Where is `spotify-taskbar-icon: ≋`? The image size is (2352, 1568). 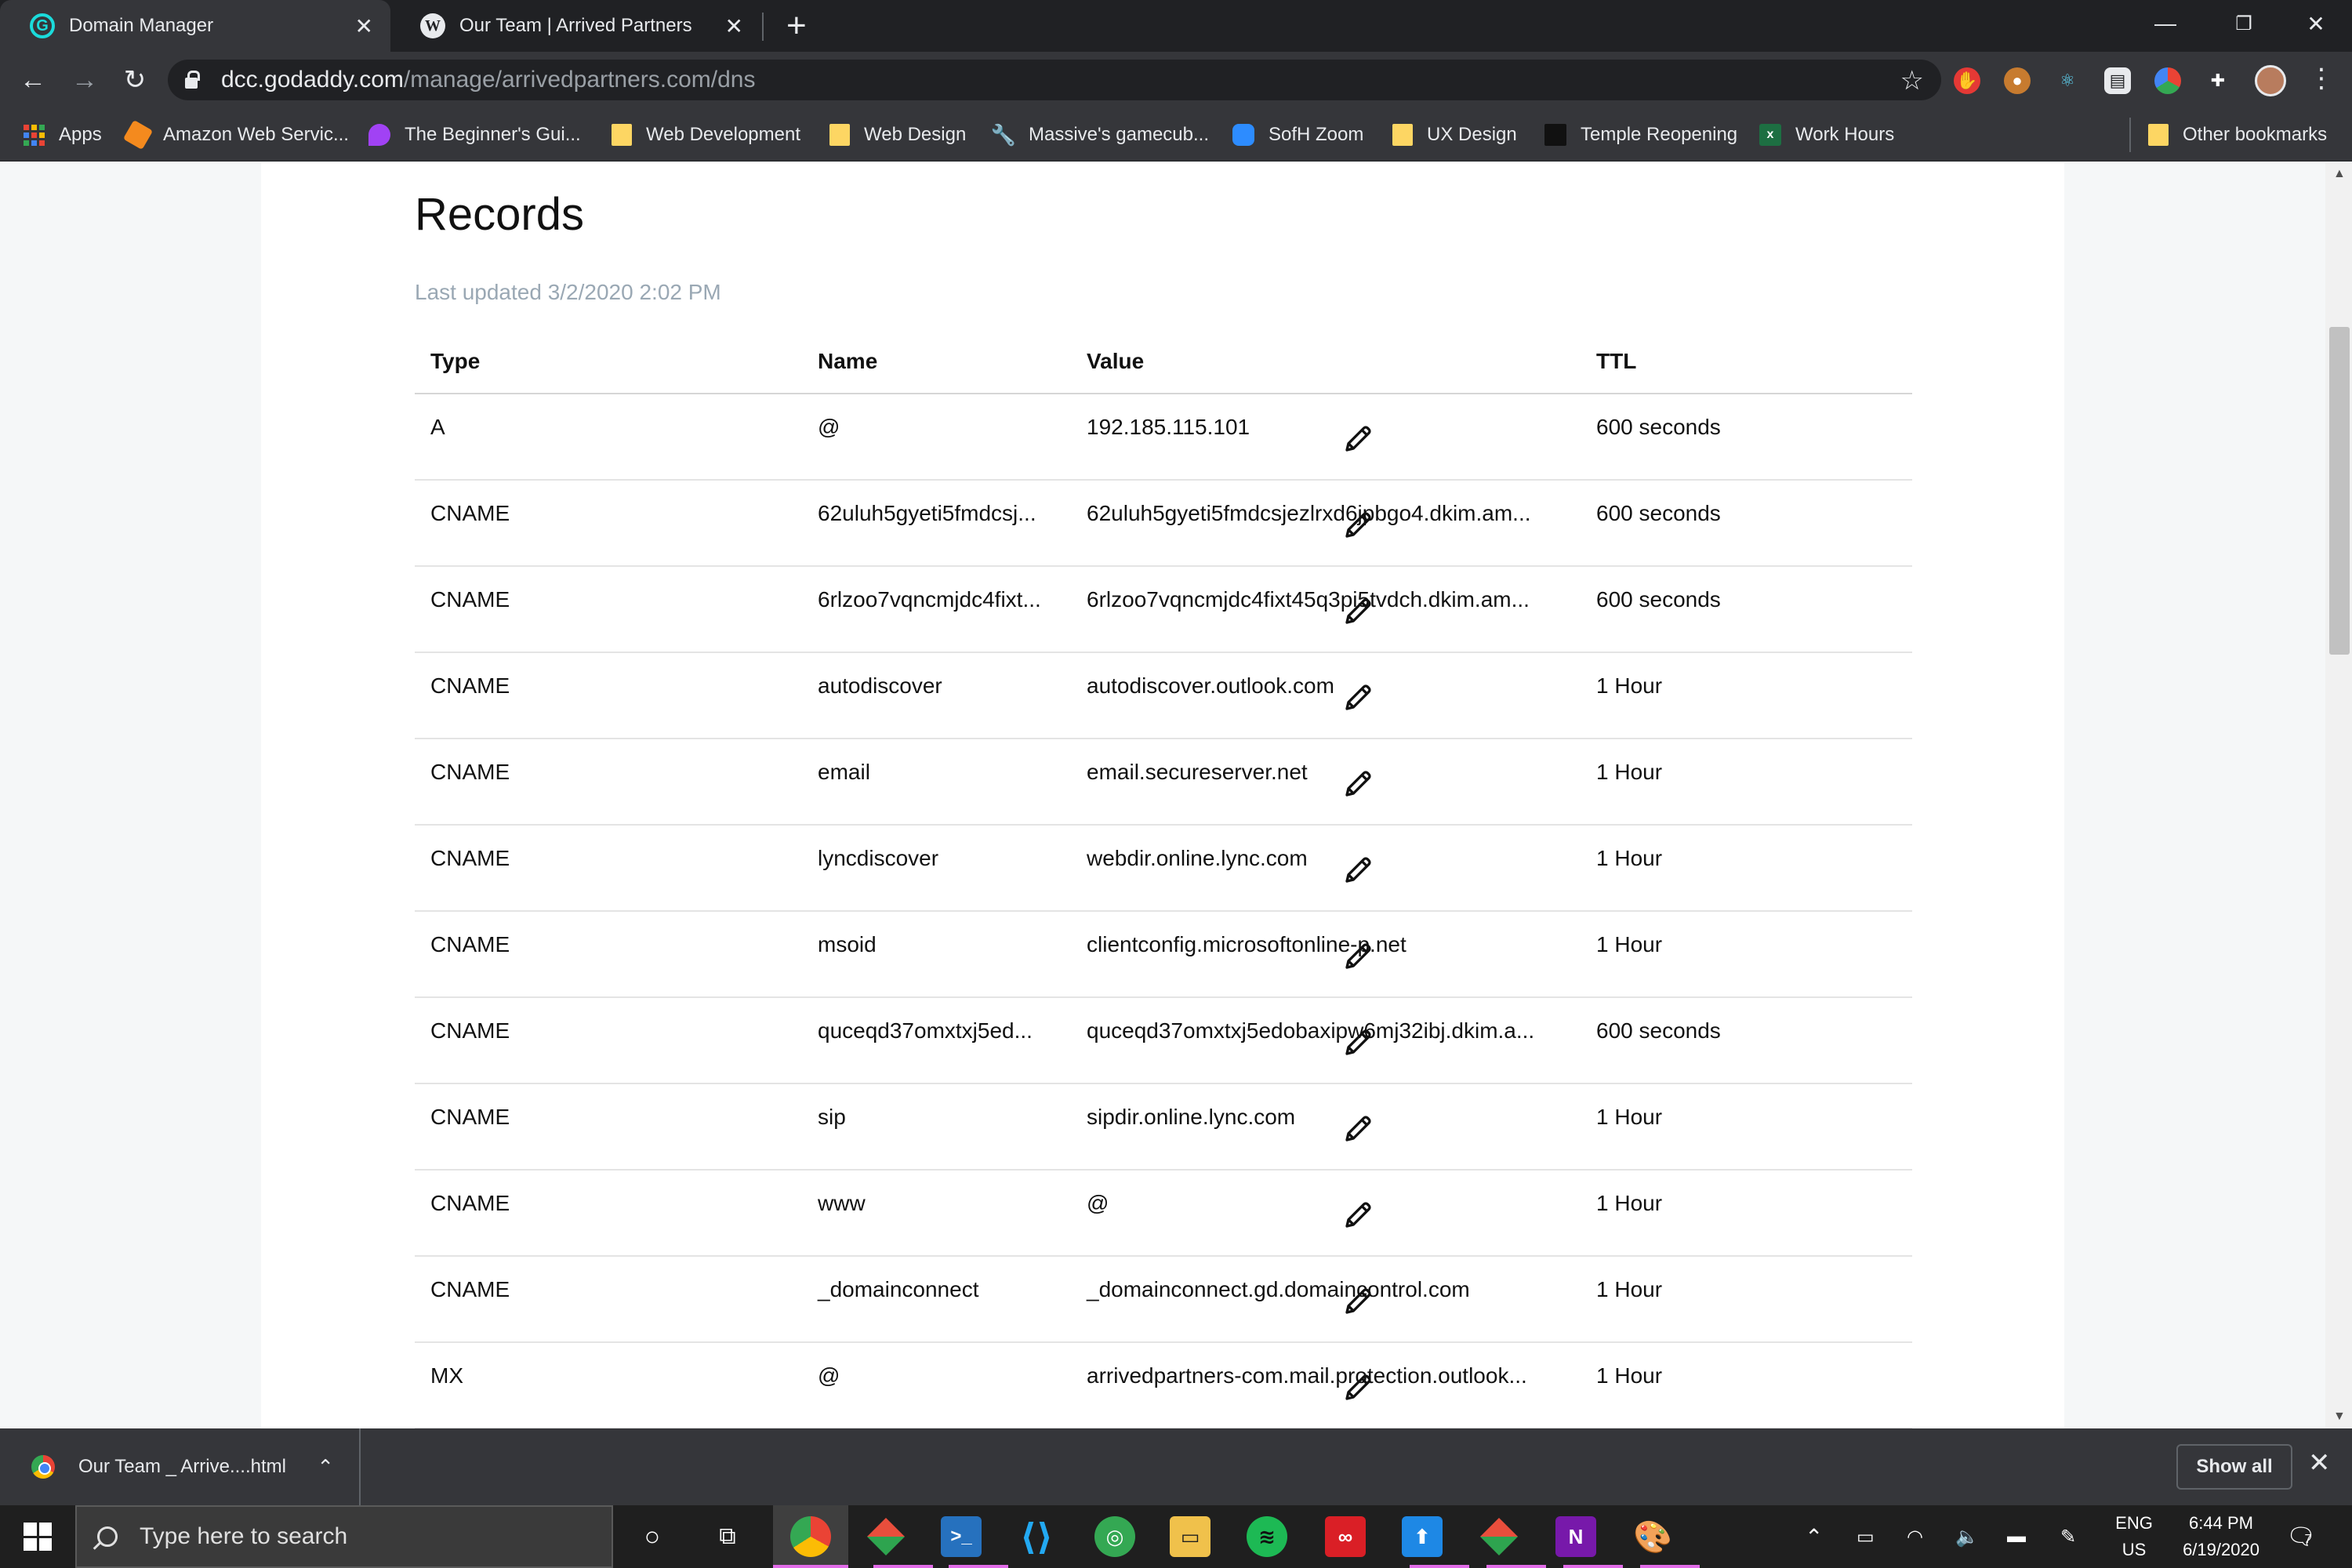
spotify-taskbar-icon: ≋ is located at coordinates (1267, 1536).